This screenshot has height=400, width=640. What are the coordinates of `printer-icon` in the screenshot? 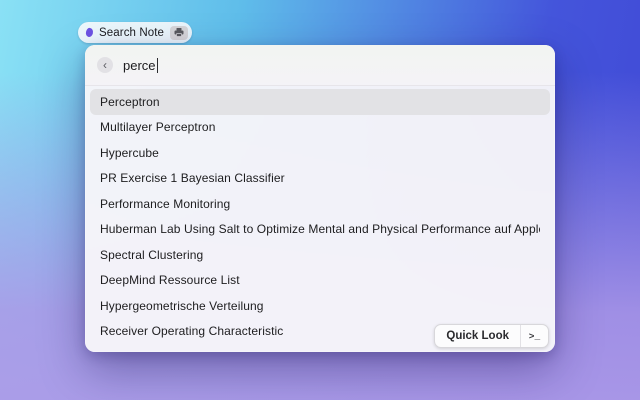 It's located at (179, 32).